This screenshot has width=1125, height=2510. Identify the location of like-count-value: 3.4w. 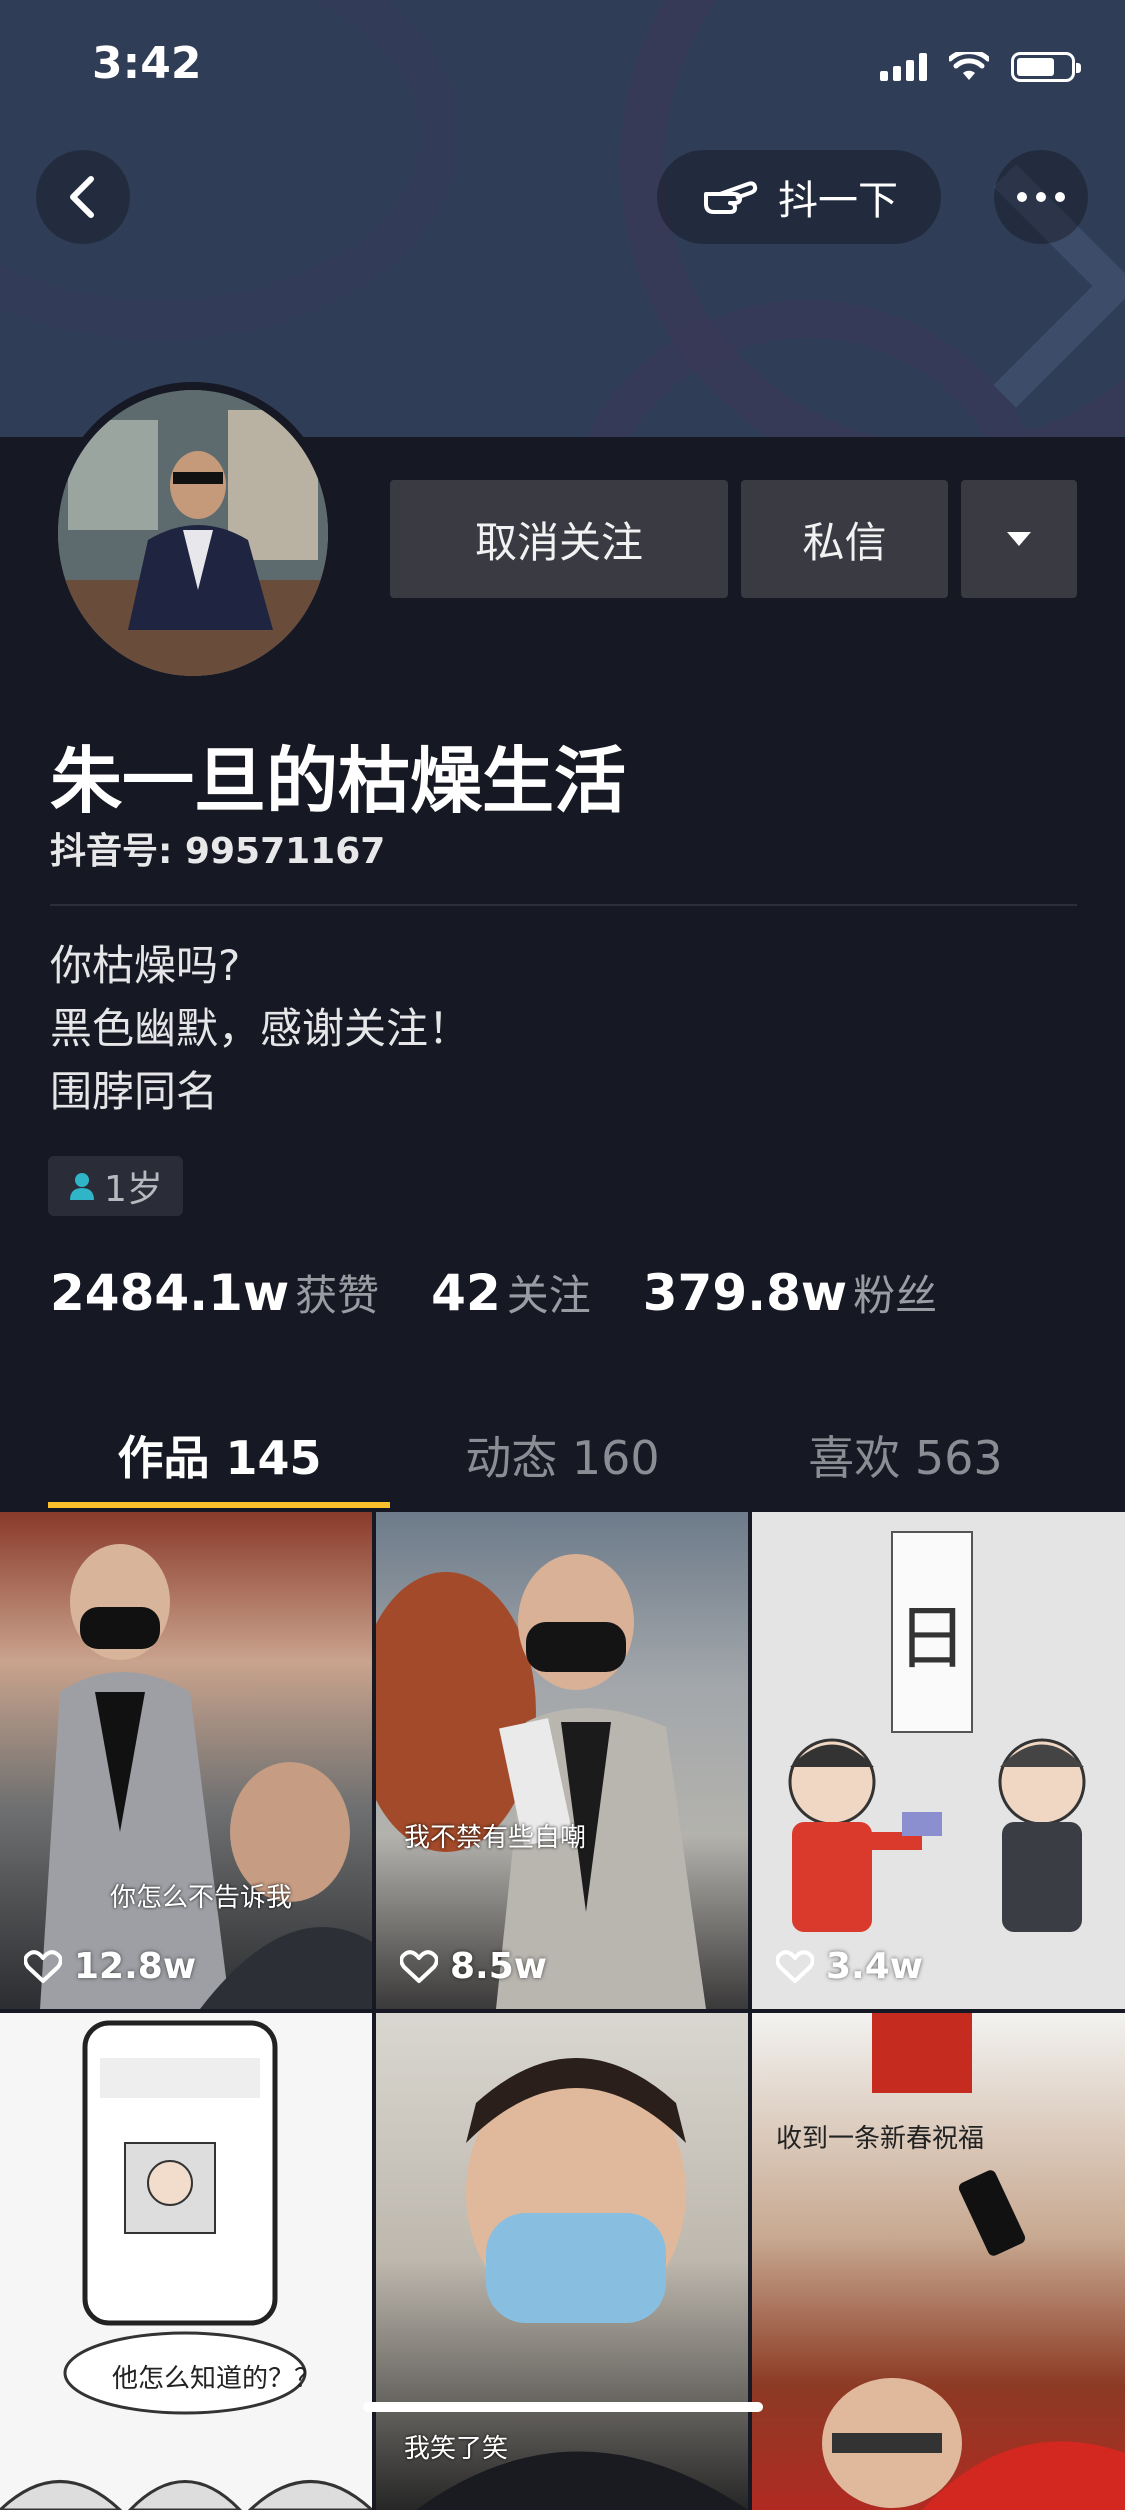
(875, 1966).